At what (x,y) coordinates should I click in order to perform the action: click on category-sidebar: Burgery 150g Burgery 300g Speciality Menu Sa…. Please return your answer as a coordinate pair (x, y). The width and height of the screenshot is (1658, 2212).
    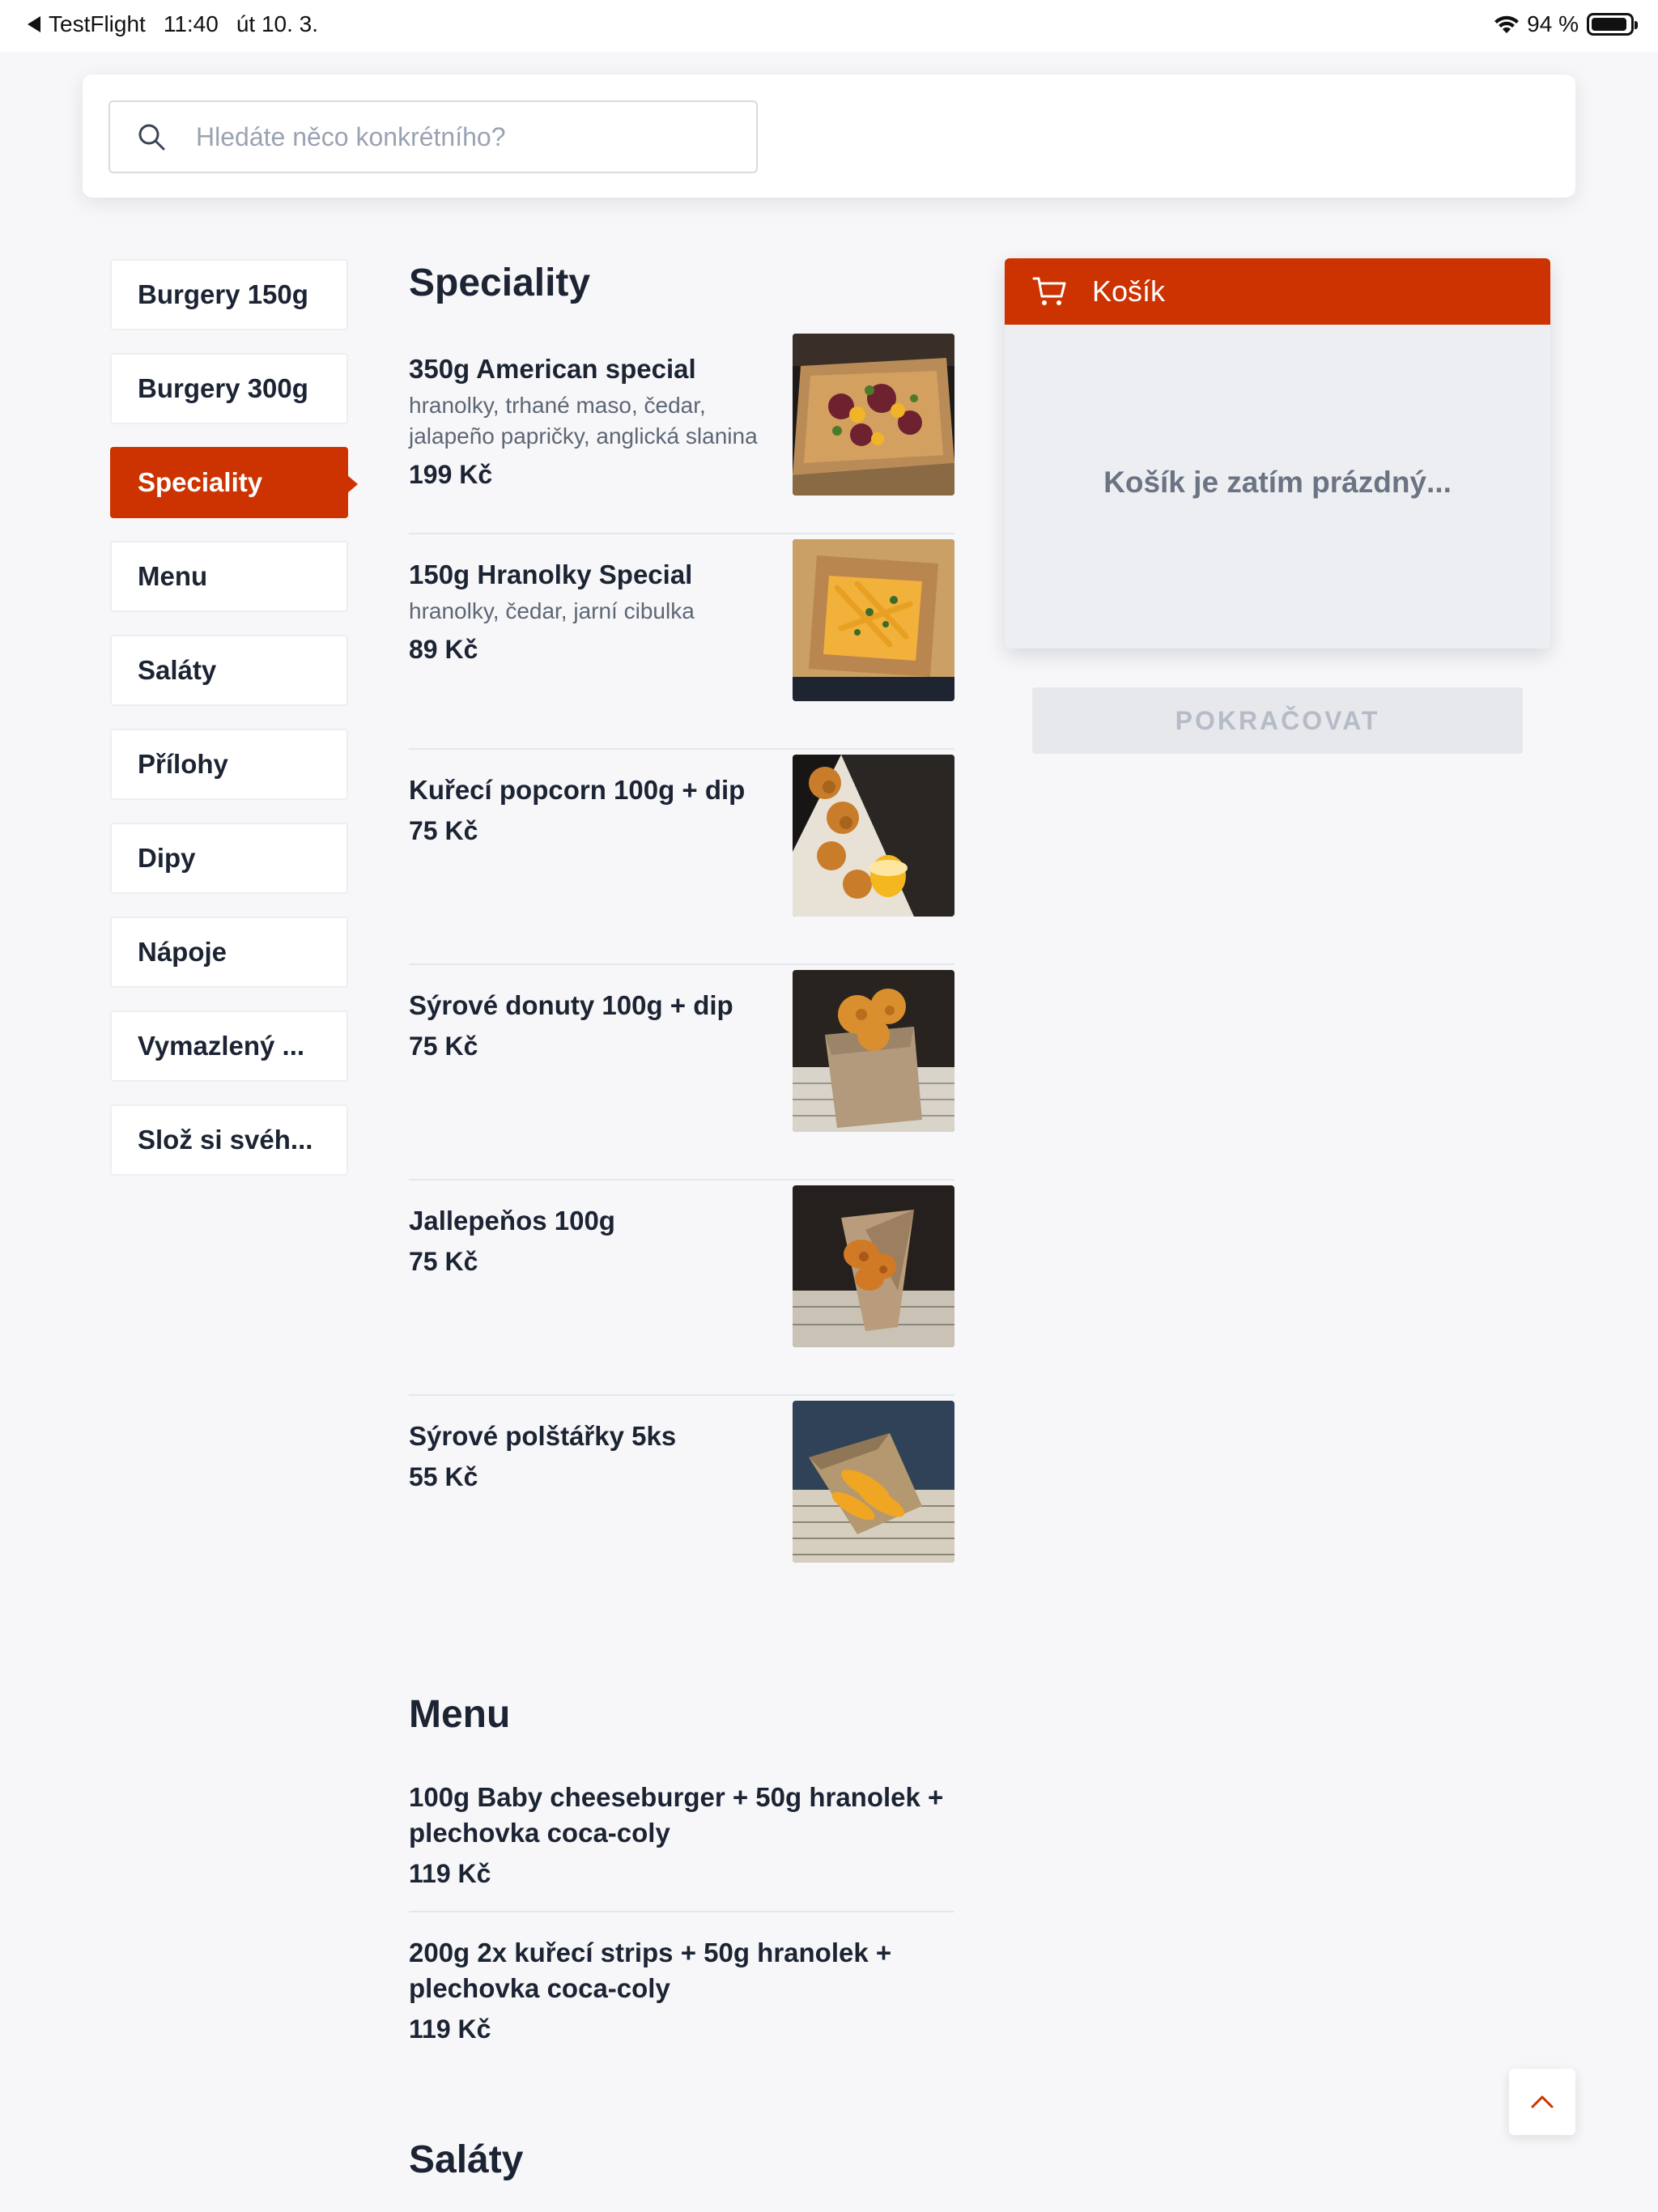
    Looking at the image, I should click on (234, 728).